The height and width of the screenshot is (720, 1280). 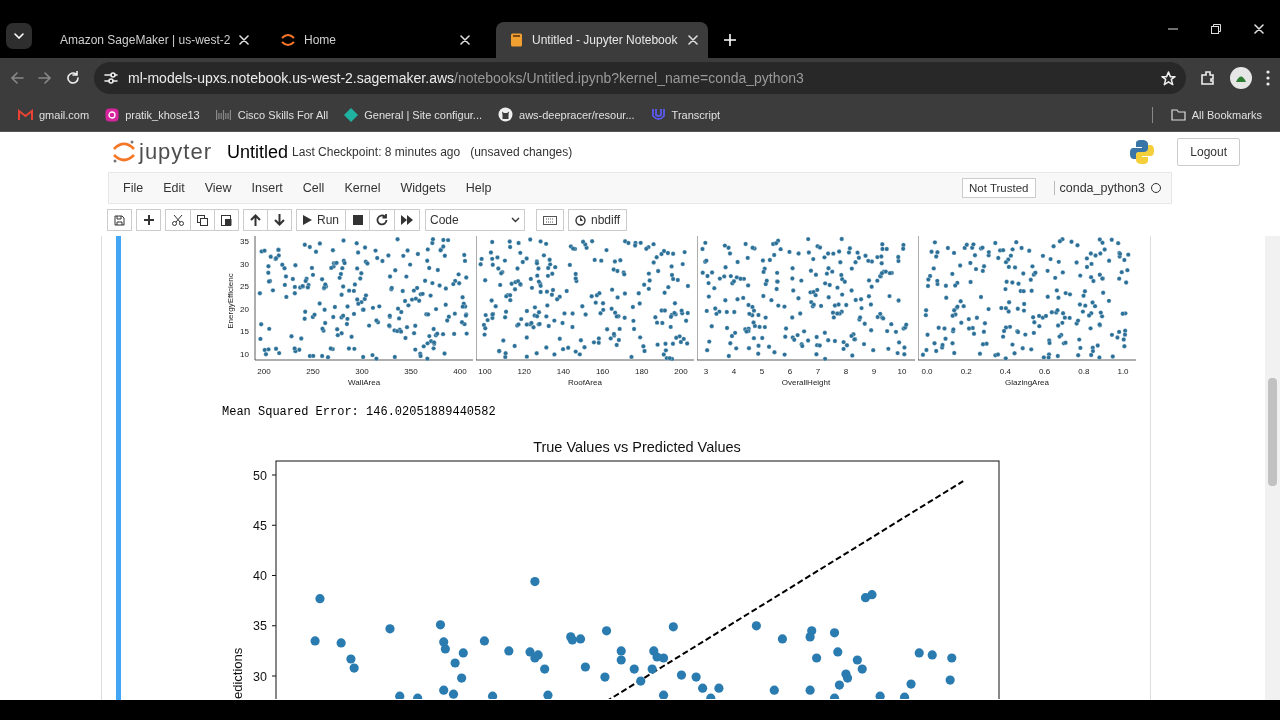 I want to click on scrollbar-thumb, so click(x=1272, y=432).